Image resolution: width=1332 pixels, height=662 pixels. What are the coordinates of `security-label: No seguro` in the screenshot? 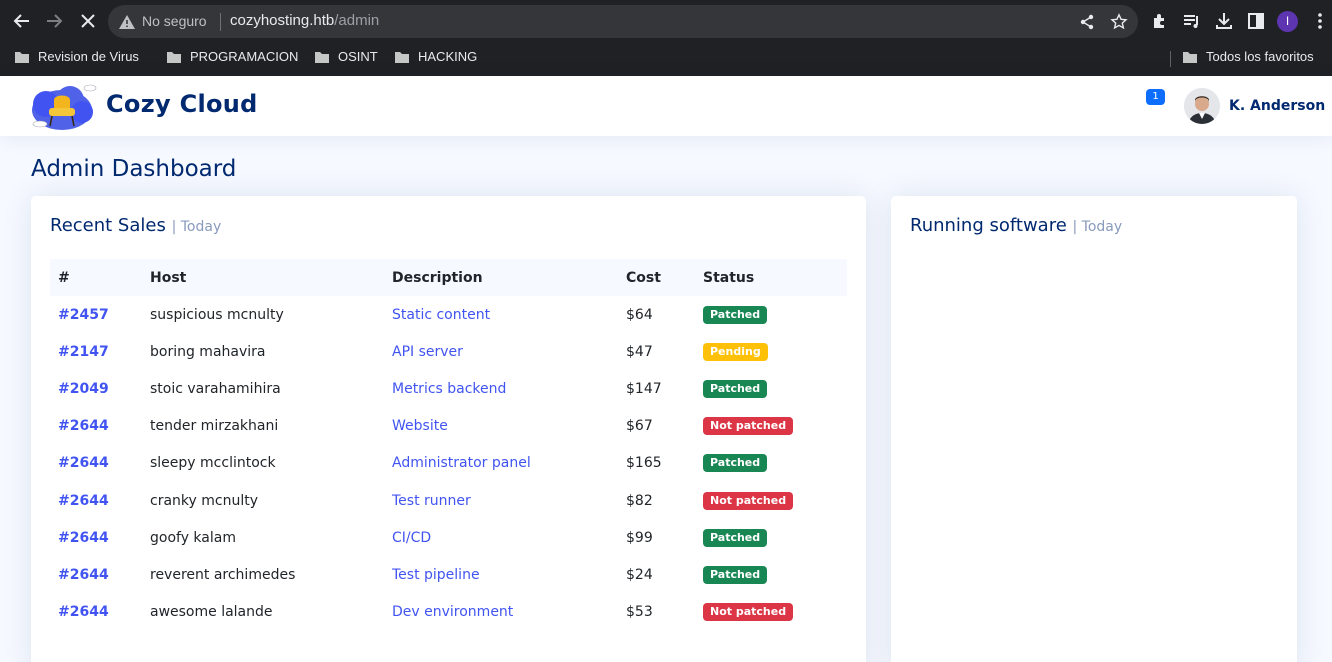 It's located at (174, 21).